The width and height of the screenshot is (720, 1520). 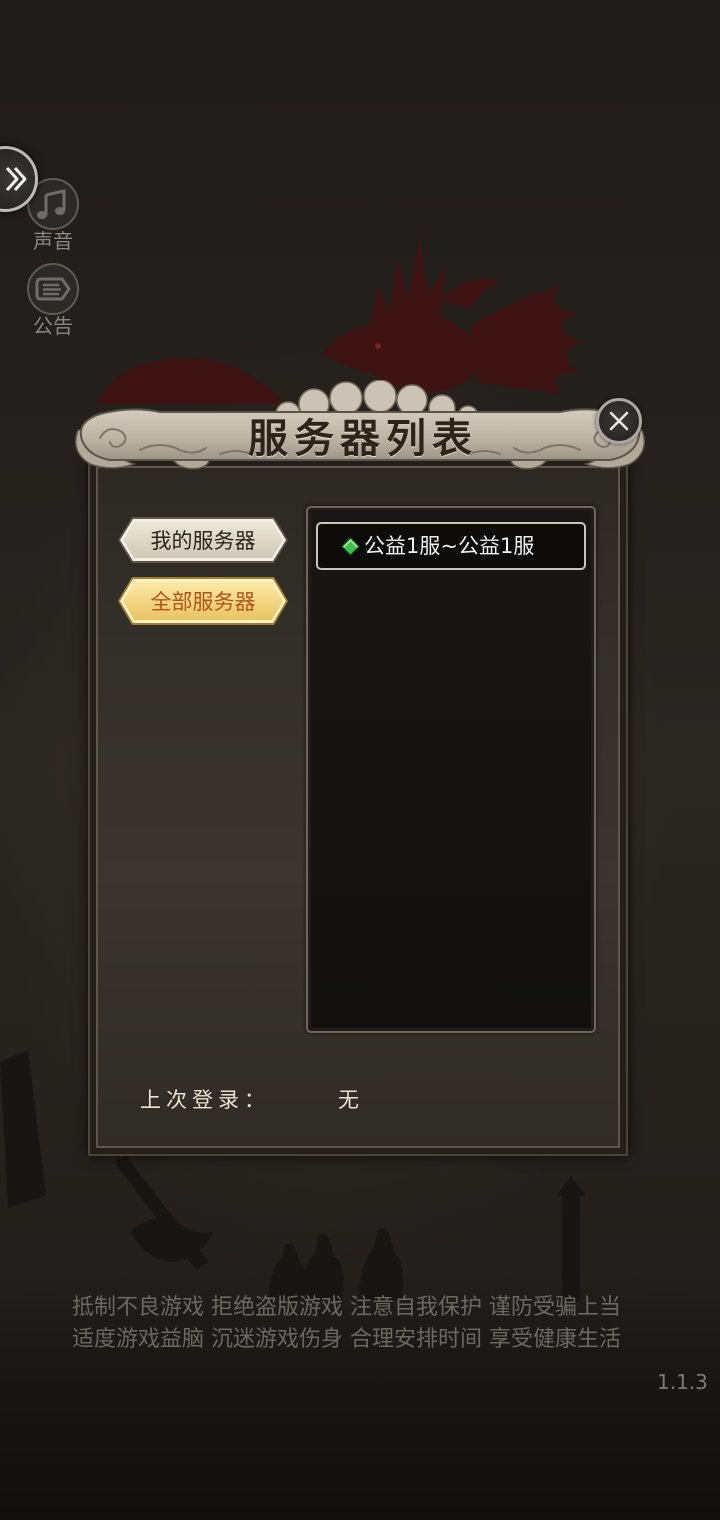 I want to click on close-button, so click(x=619, y=421).